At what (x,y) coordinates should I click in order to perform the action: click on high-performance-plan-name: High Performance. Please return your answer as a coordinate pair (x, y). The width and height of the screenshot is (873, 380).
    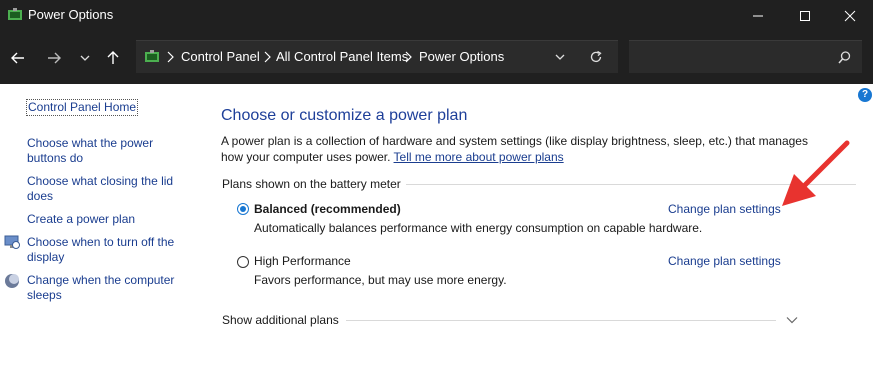
    Looking at the image, I should click on (302, 261).